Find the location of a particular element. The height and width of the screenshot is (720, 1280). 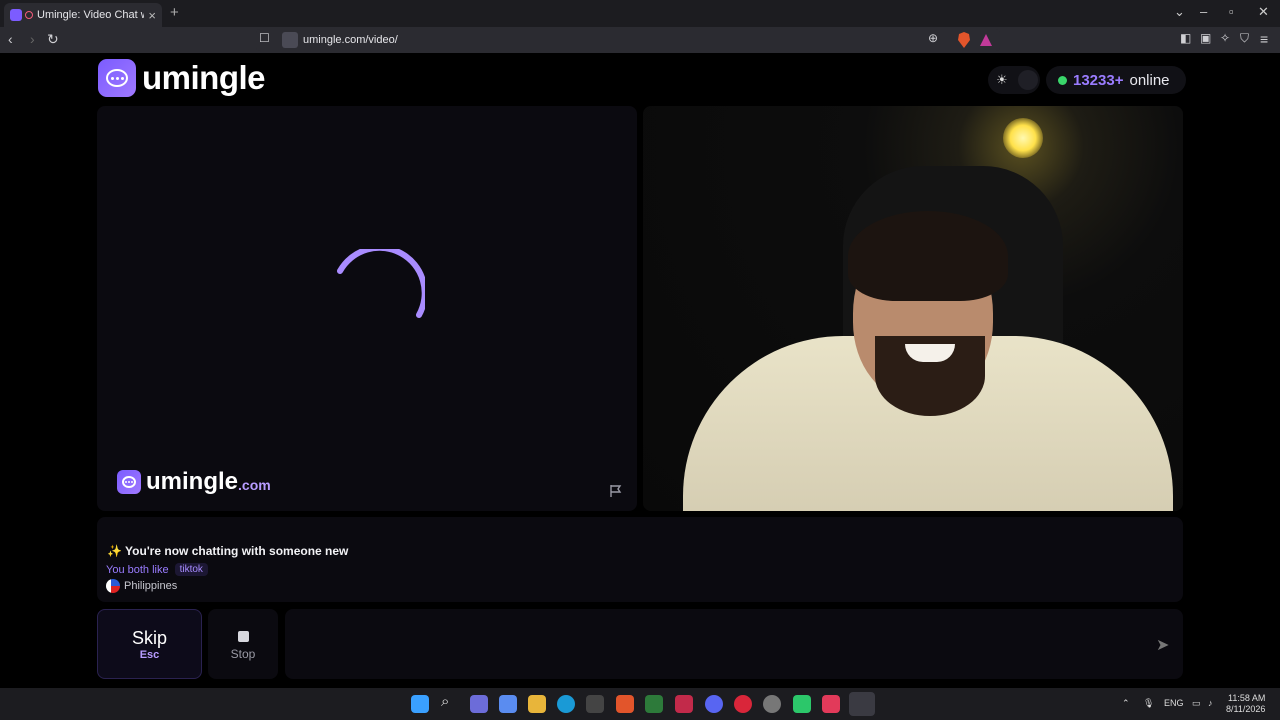

skip-shortcut: Esc is located at coordinates (149, 655).